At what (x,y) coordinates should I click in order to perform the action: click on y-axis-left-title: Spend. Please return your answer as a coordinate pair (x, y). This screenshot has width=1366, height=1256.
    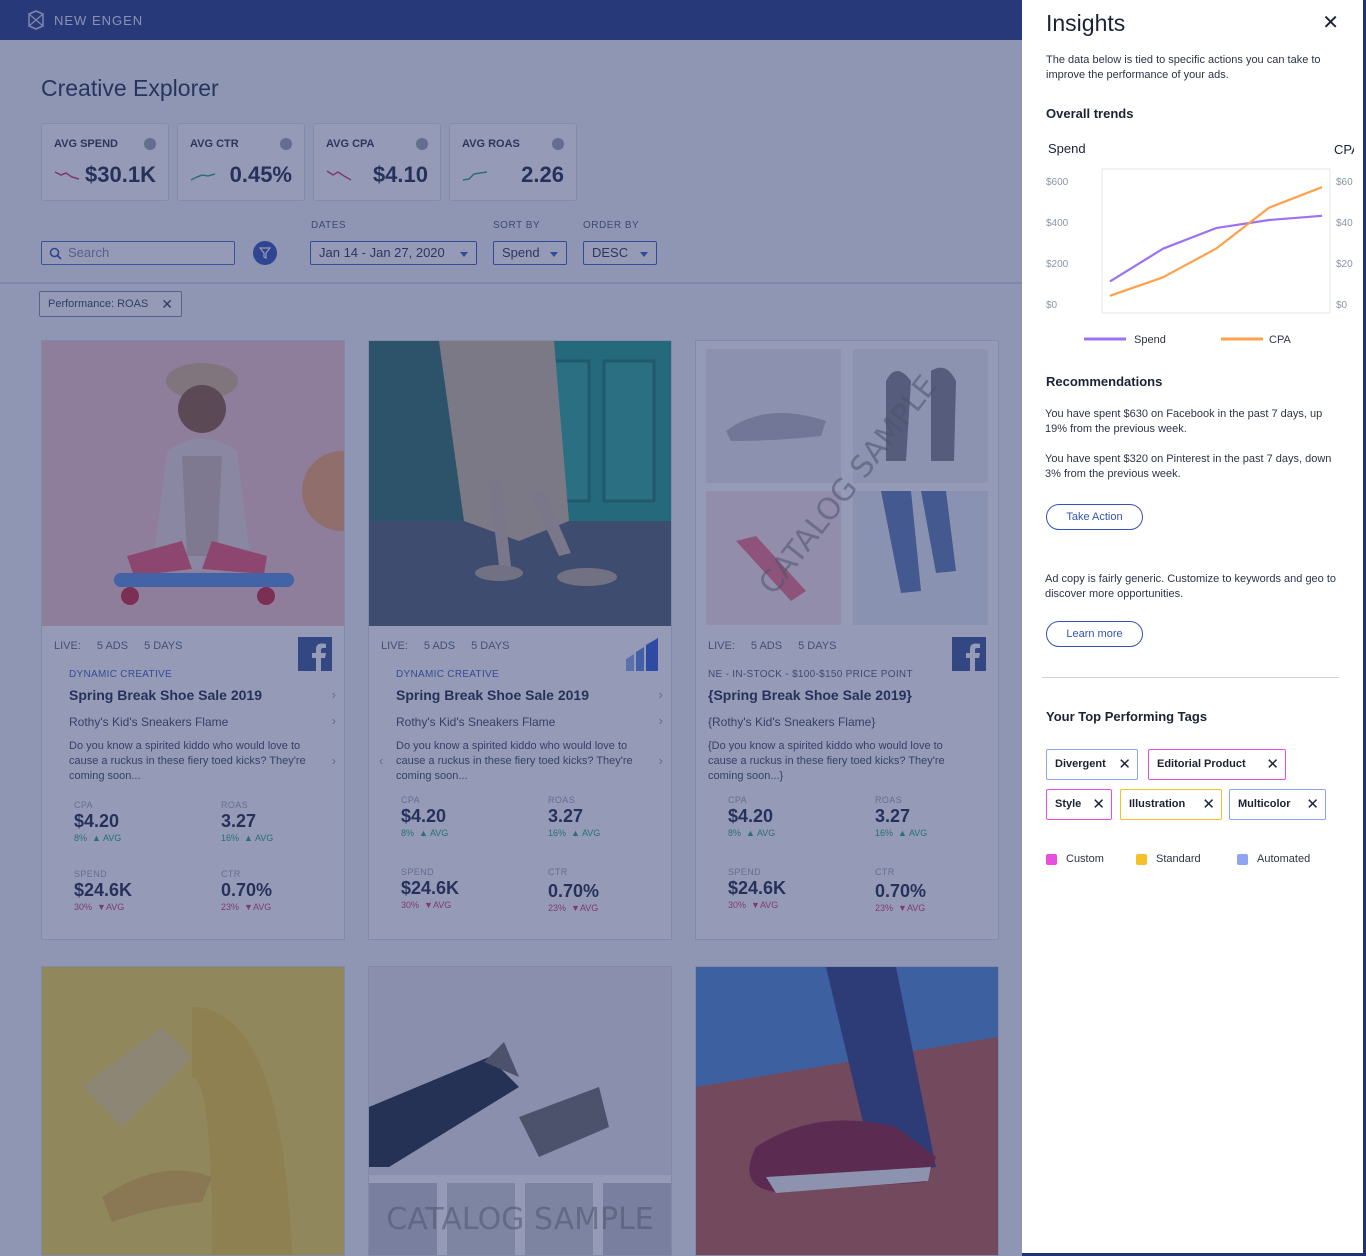
    Looking at the image, I should click on (1067, 148).